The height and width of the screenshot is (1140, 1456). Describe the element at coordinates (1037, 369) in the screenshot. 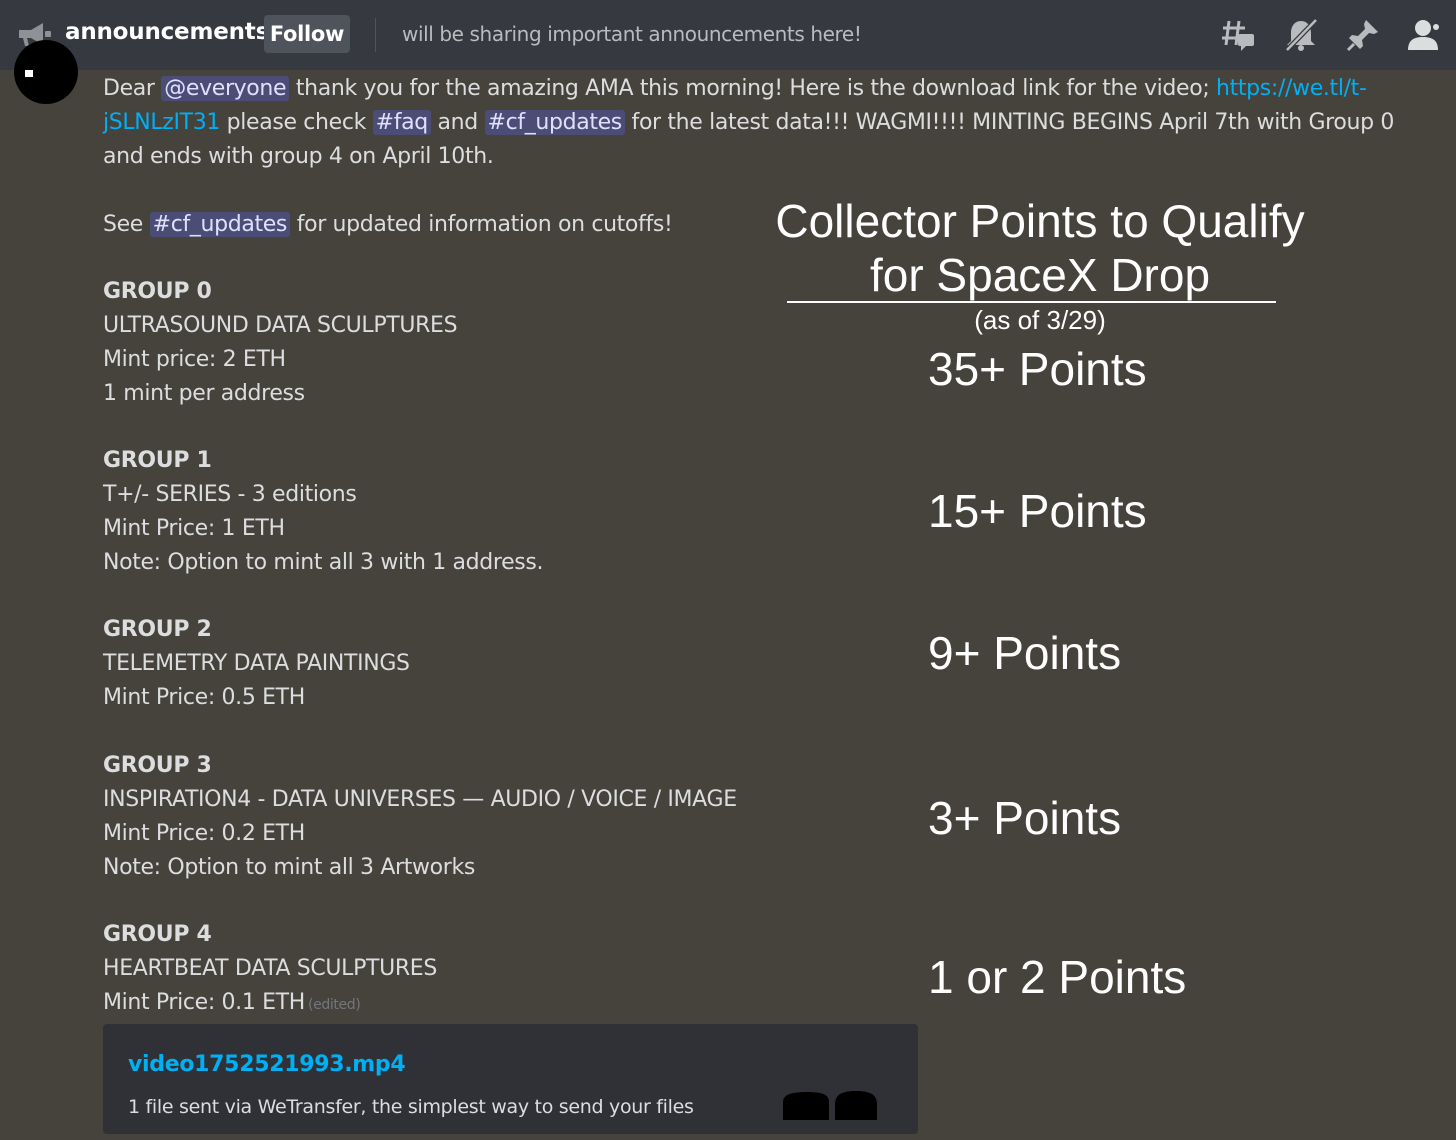

I see `points-group-0: 35+ Points` at that location.